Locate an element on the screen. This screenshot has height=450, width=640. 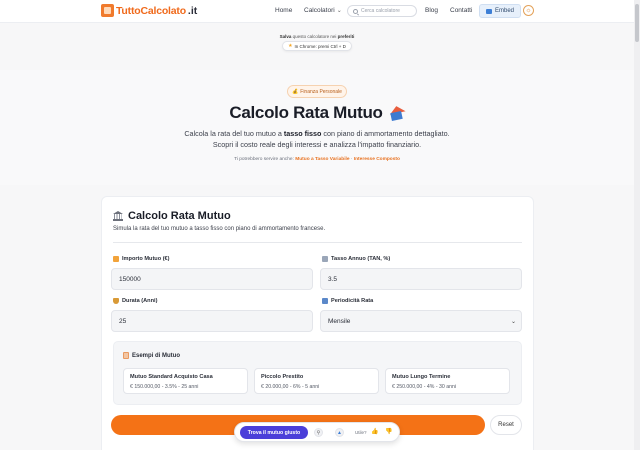
bank-icon is located at coordinates (118, 216).